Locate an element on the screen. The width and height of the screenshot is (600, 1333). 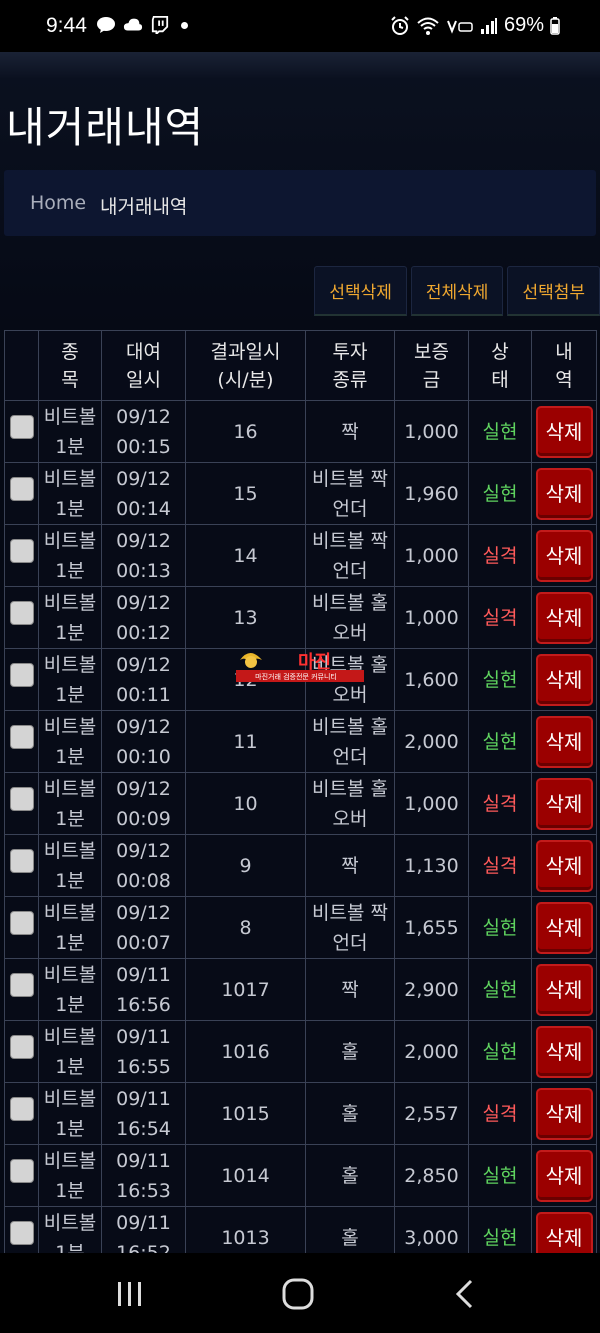
header-deposit: 보증 금 is located at coordinates (431, 365).